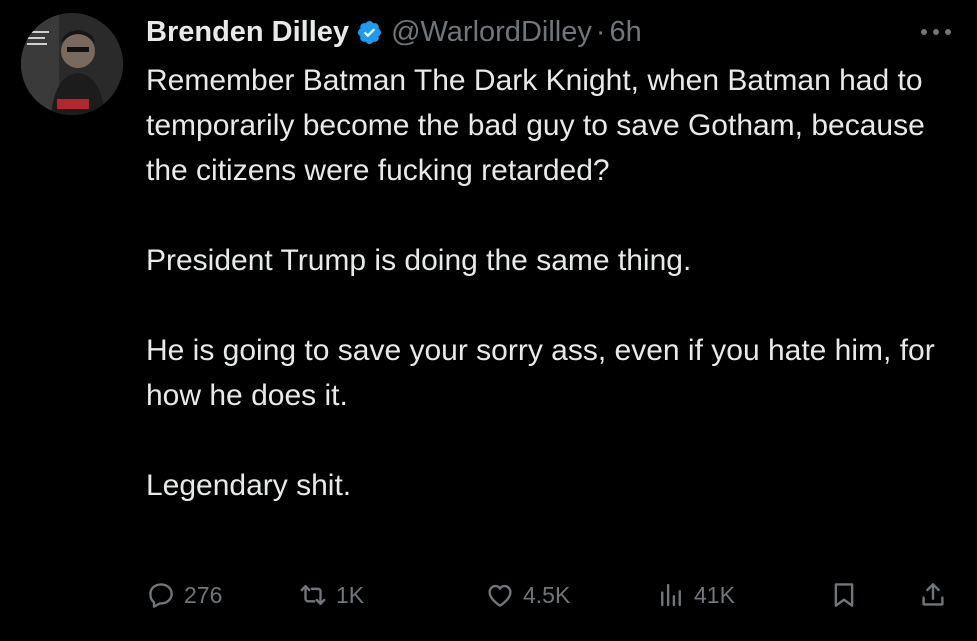  I want to click on bookmark-icon, so click(844, 595).